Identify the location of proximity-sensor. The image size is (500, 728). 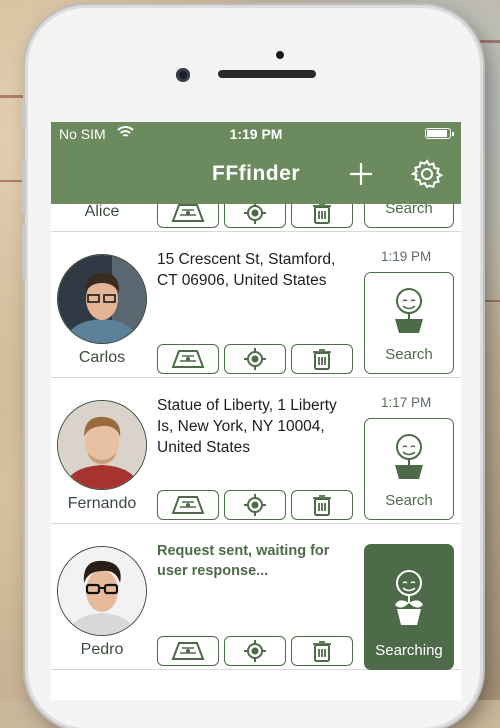
(280, 55).